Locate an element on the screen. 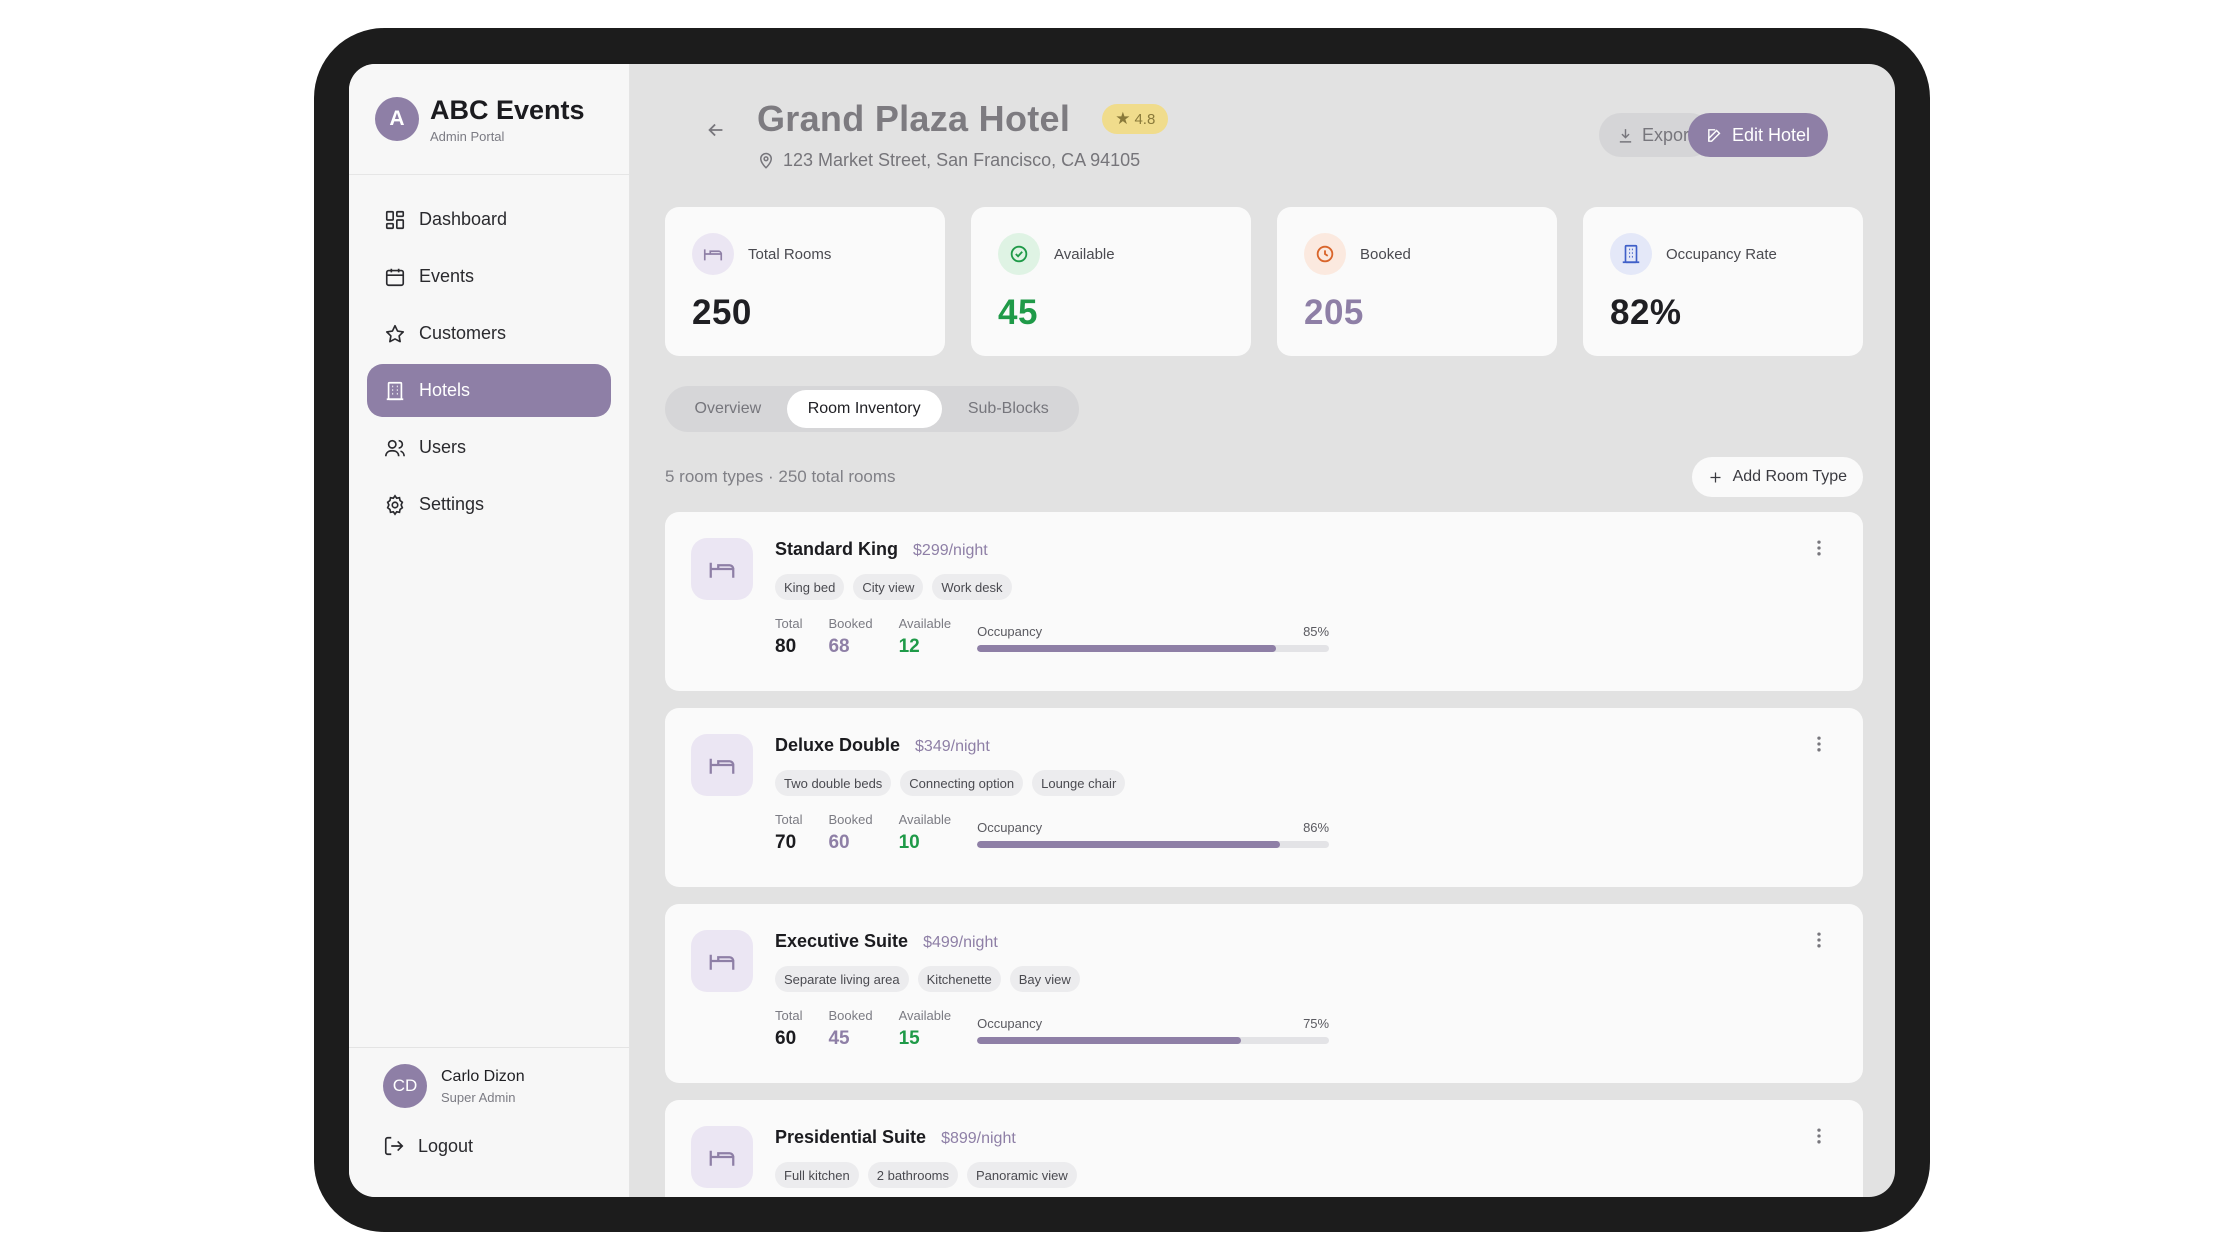 The width and height of the screenshot is (2240, 1260). add-room-type-label: Add Room Type is located at coordinates (1789, 476).